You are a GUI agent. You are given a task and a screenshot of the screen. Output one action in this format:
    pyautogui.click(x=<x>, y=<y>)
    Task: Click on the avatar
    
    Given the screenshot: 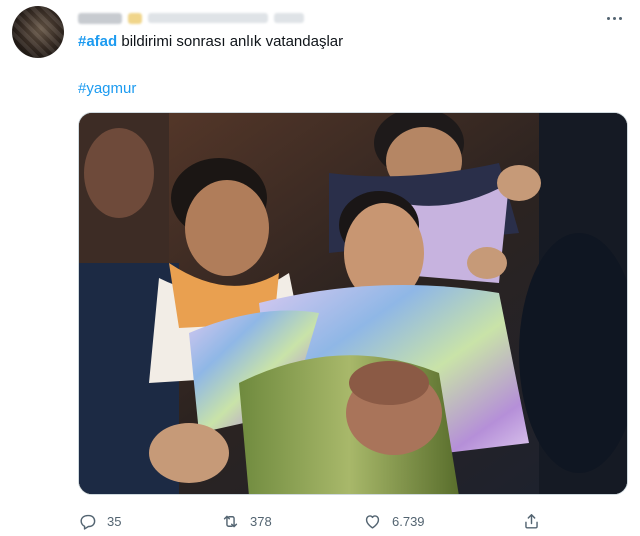 What is the action you would take?
    pyautogui.click(x=38, y=32)
    